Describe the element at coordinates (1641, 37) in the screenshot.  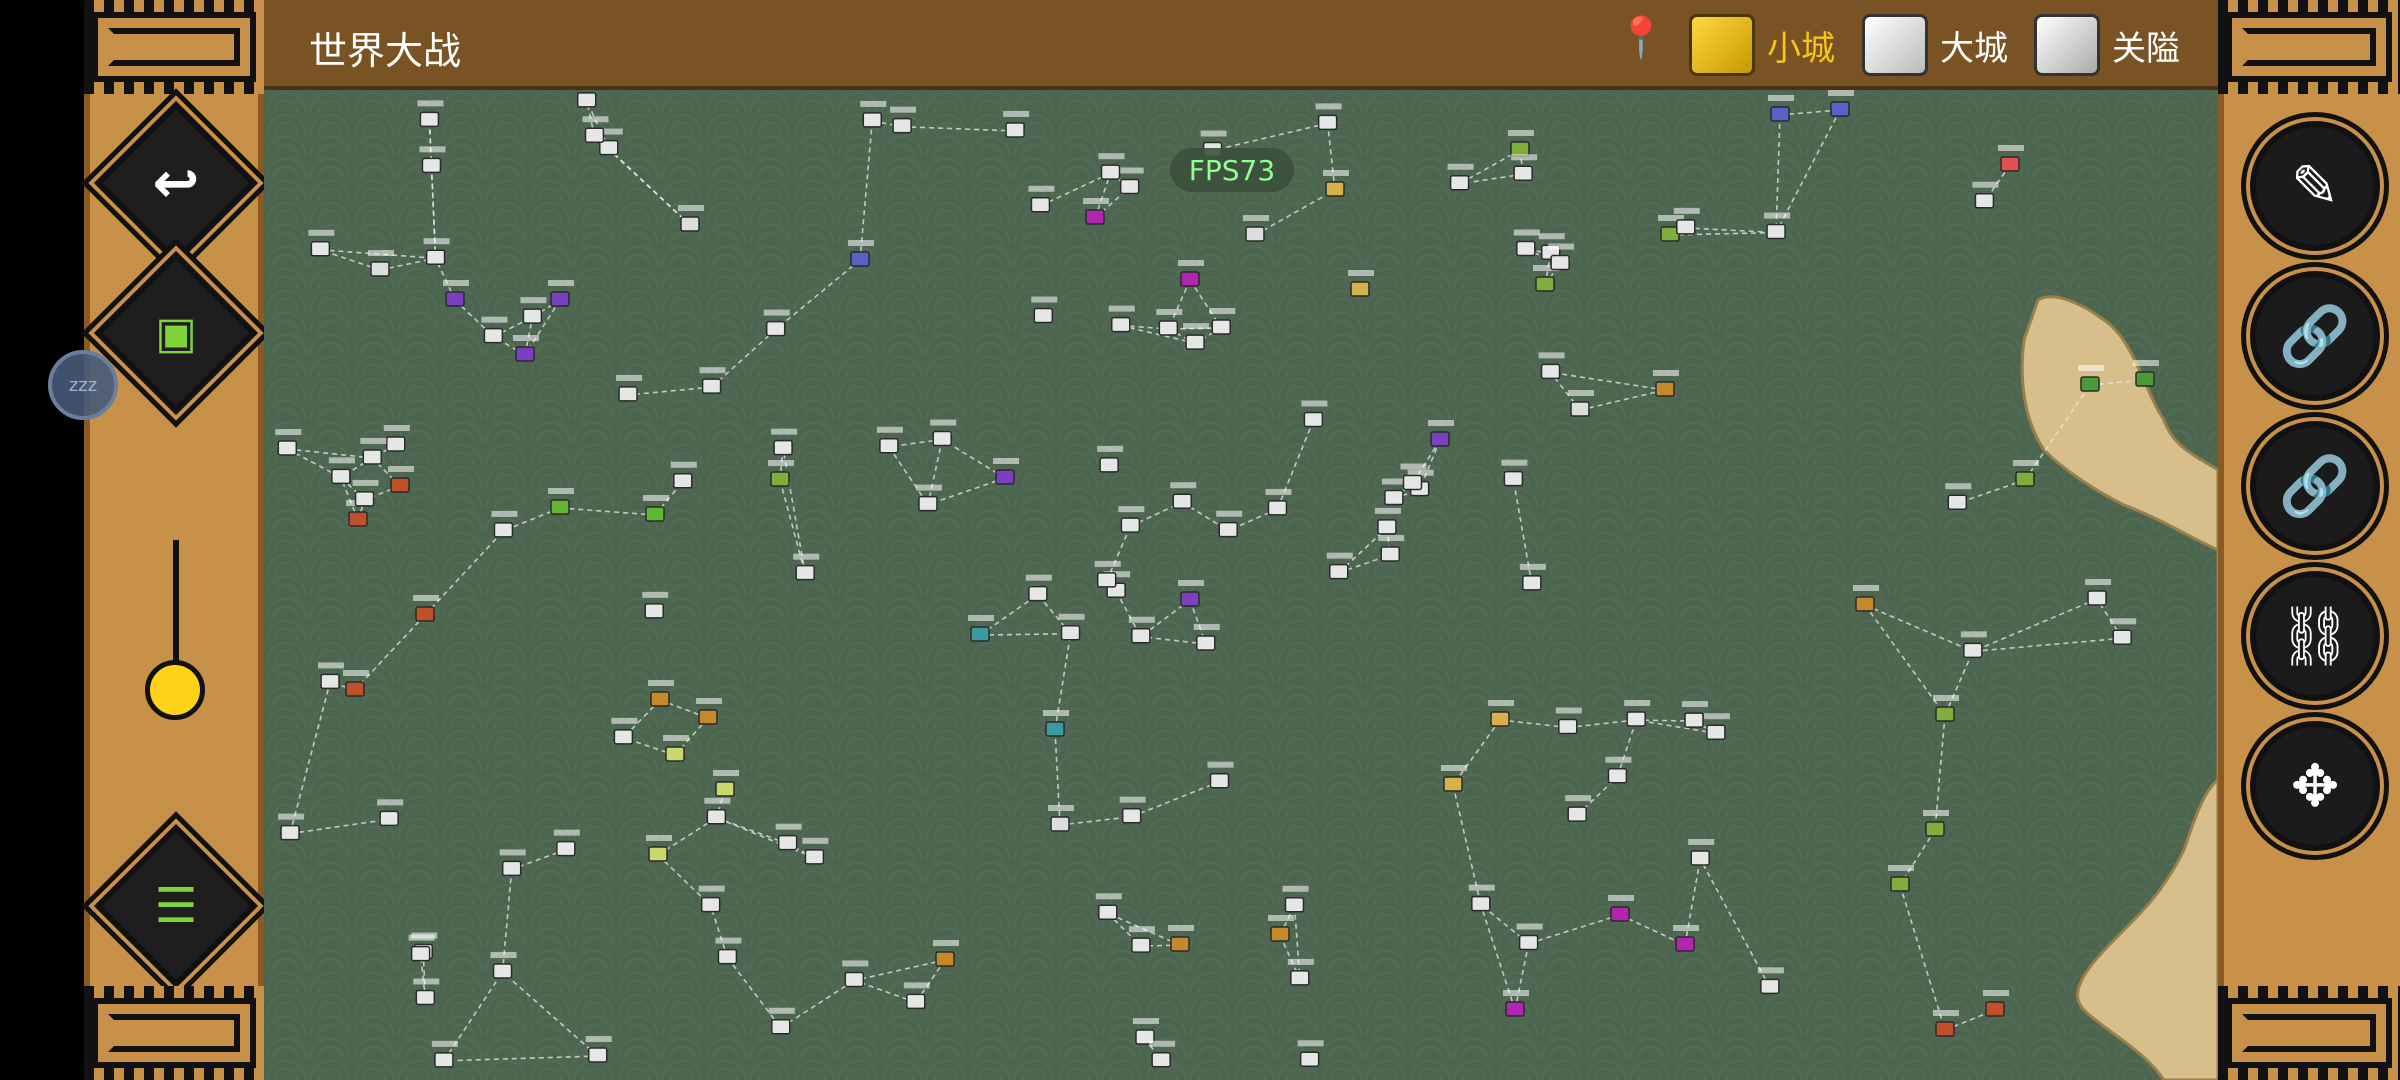
I see `location-pin: 📍` at that location.